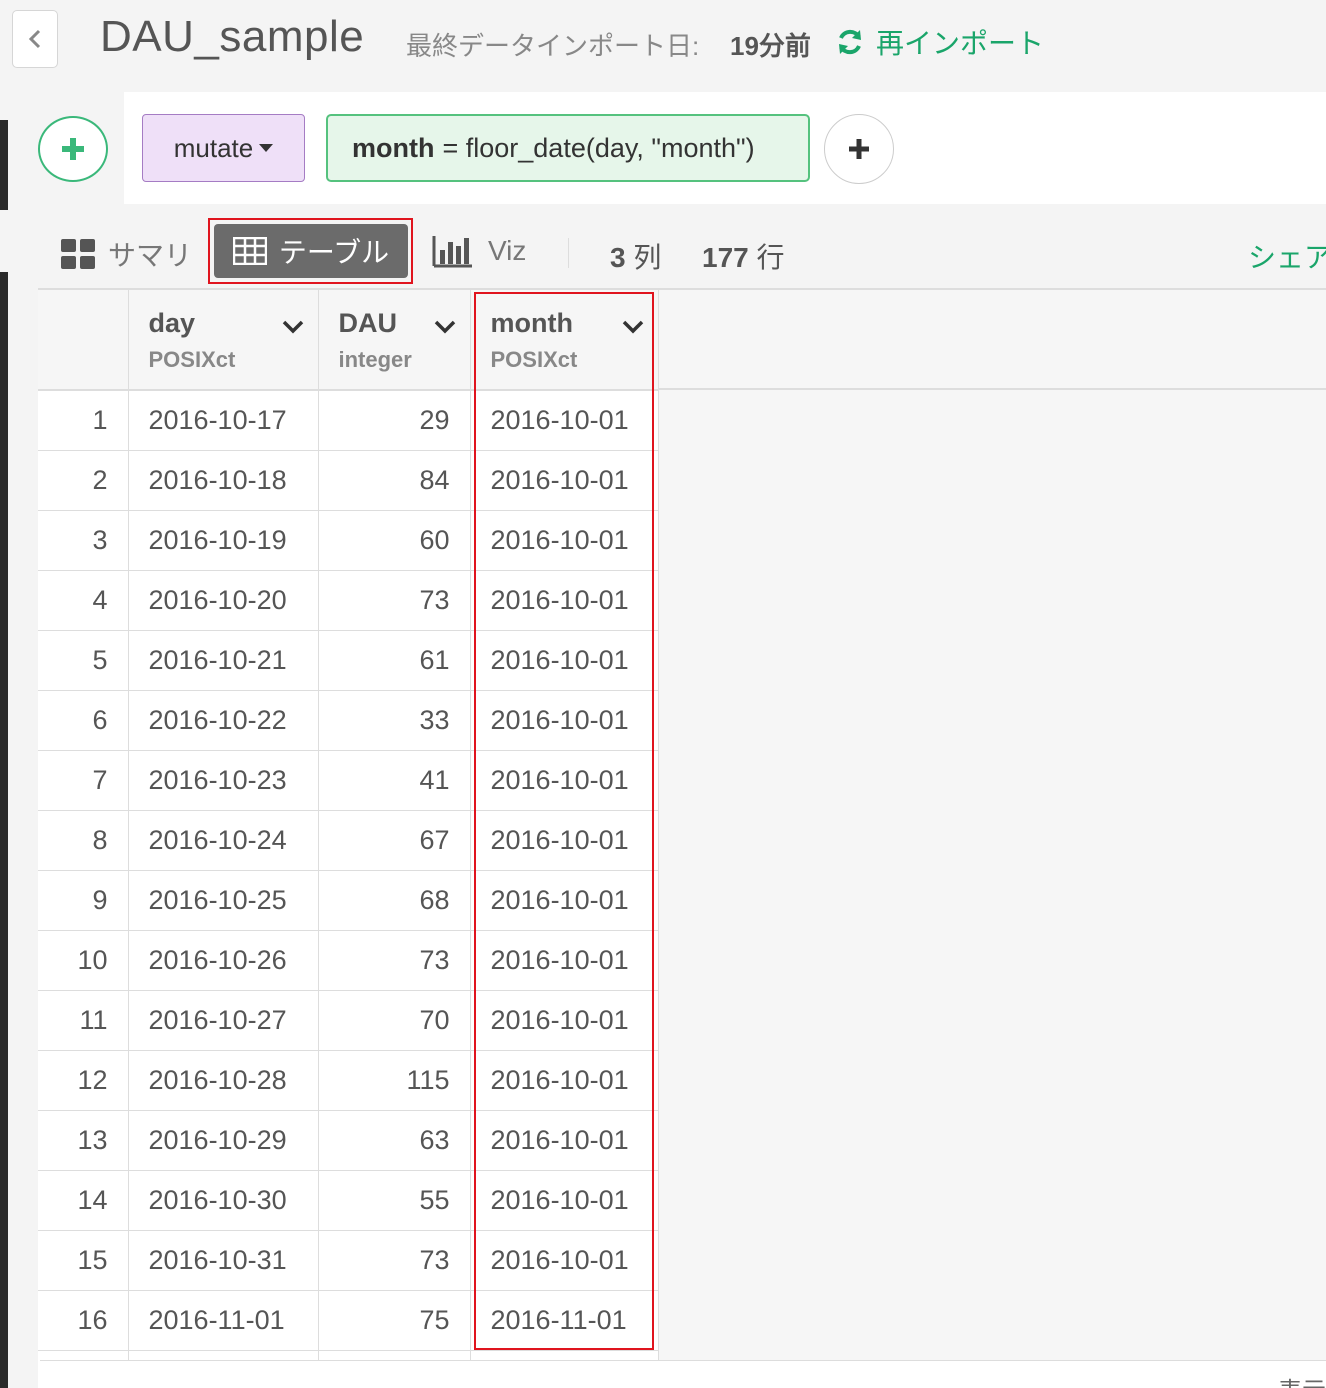 The height and width of the screenshot is (1388, 1326). Describe the element at coordinates (394, 540) in the screenshot. I see `cell-dau: 60` at that location.